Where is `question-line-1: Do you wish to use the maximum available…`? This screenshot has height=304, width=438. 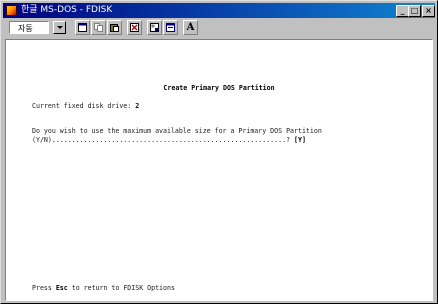 question-line-1: Do you wish to use the maximum available… is located at coordinates (177, 131).